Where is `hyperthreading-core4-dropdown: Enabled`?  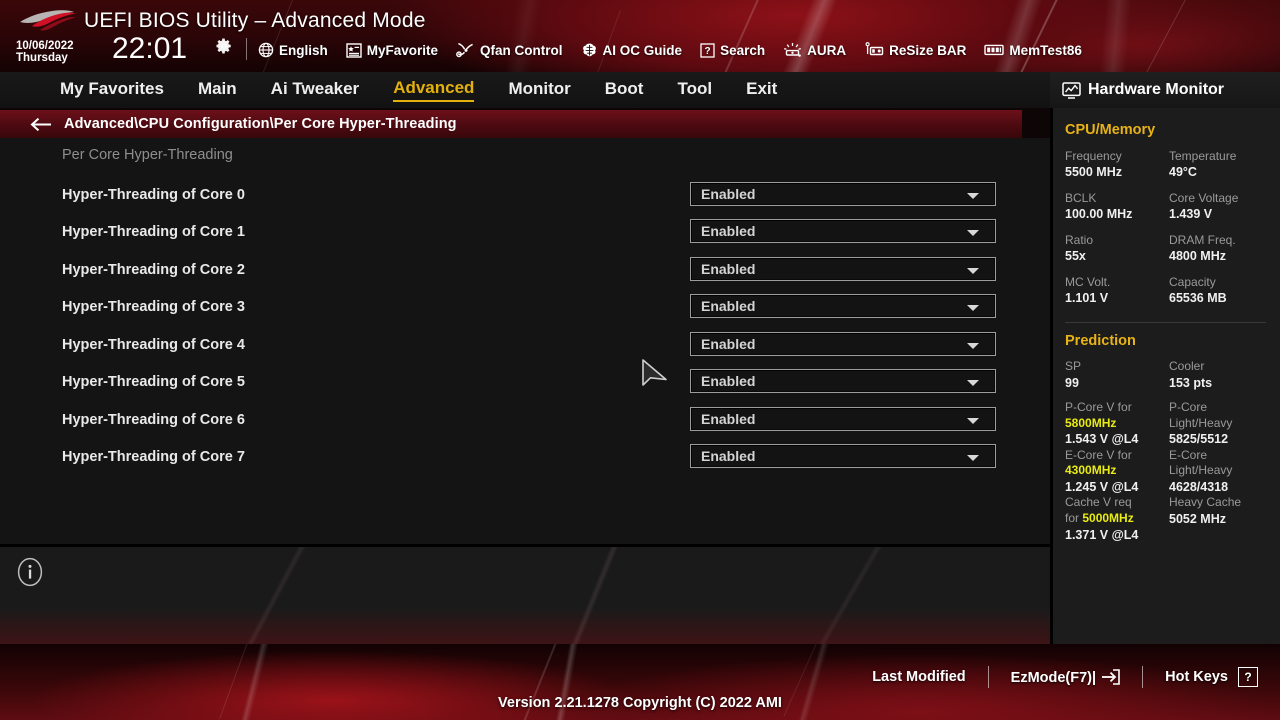 hyperthreading-core4-dropdown: Enabled is located at coordinates (843, 344).